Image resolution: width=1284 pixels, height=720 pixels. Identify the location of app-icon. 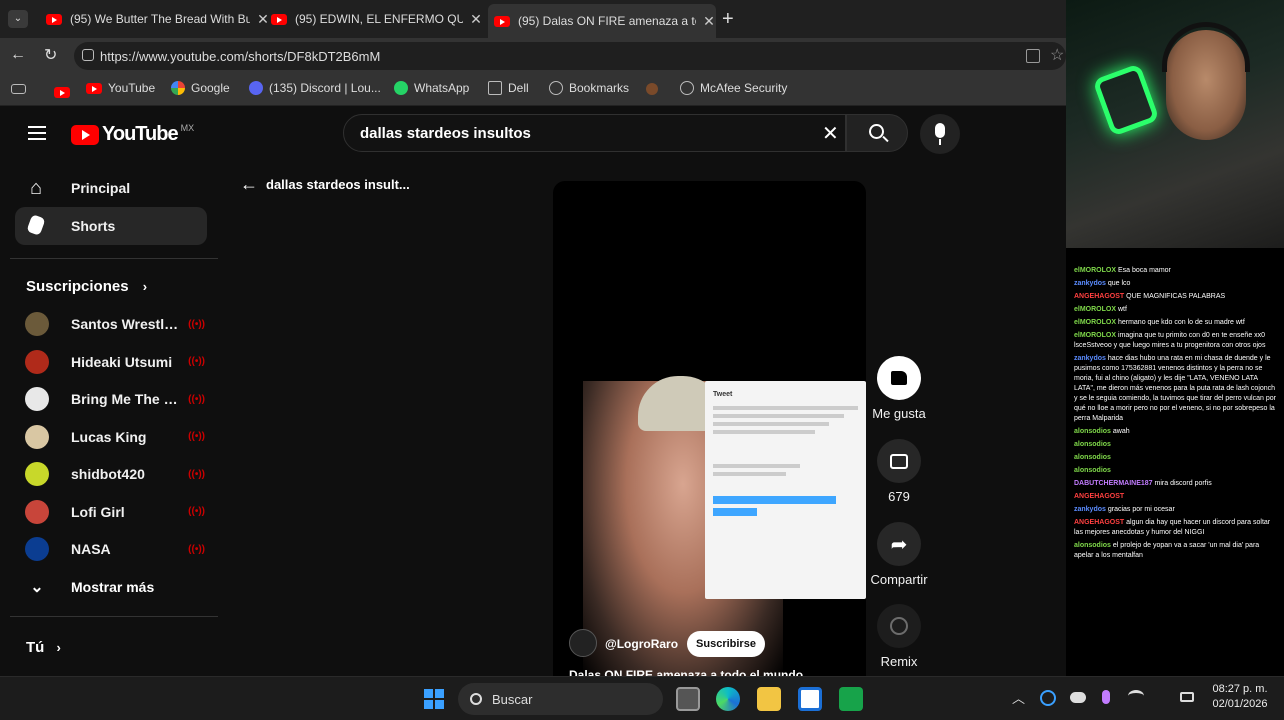
(851, 699).